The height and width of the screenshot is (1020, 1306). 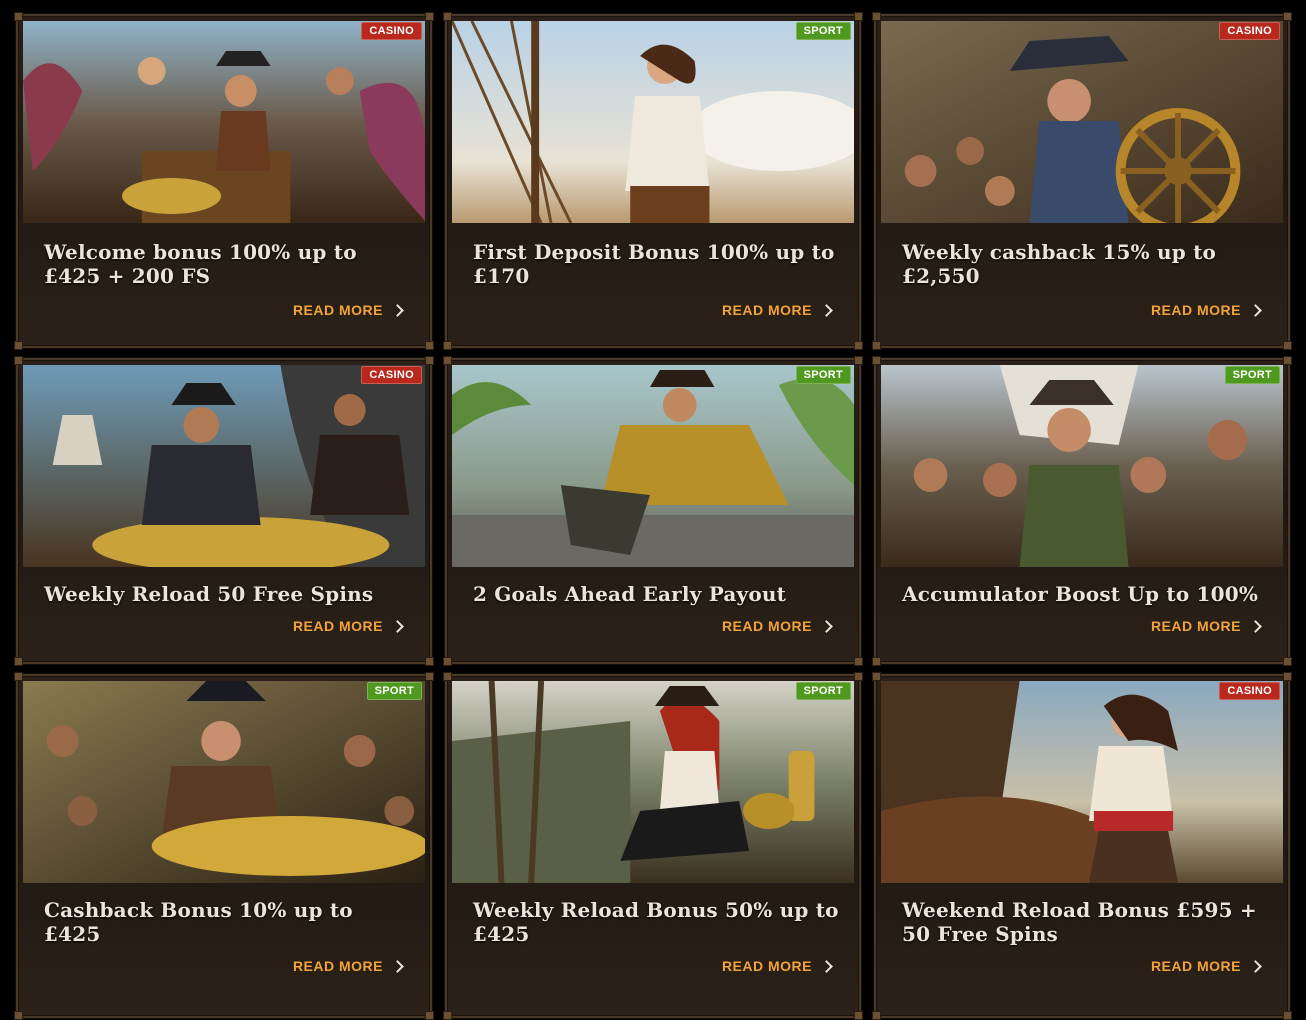 I want to click on promo-title: Weekly Reload Bonus 50% up to £425, so click(x=656, y=922).